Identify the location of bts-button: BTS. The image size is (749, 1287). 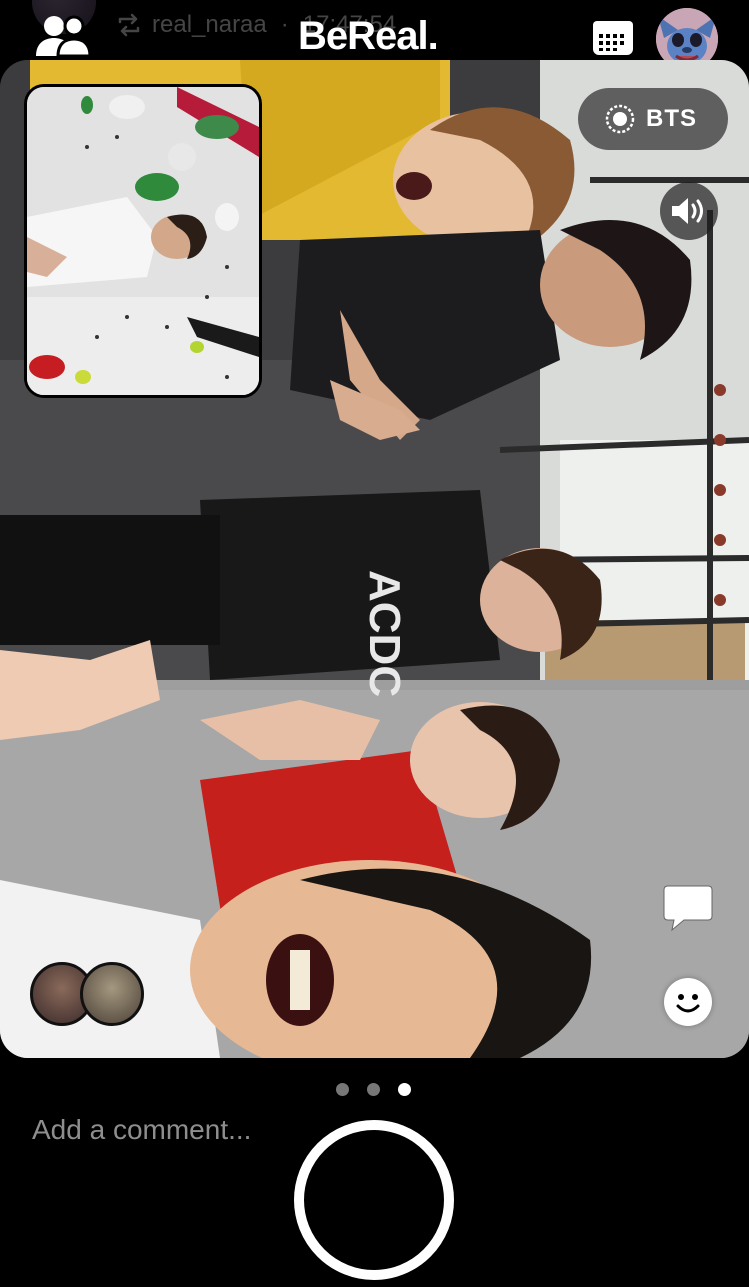
(653, 119).